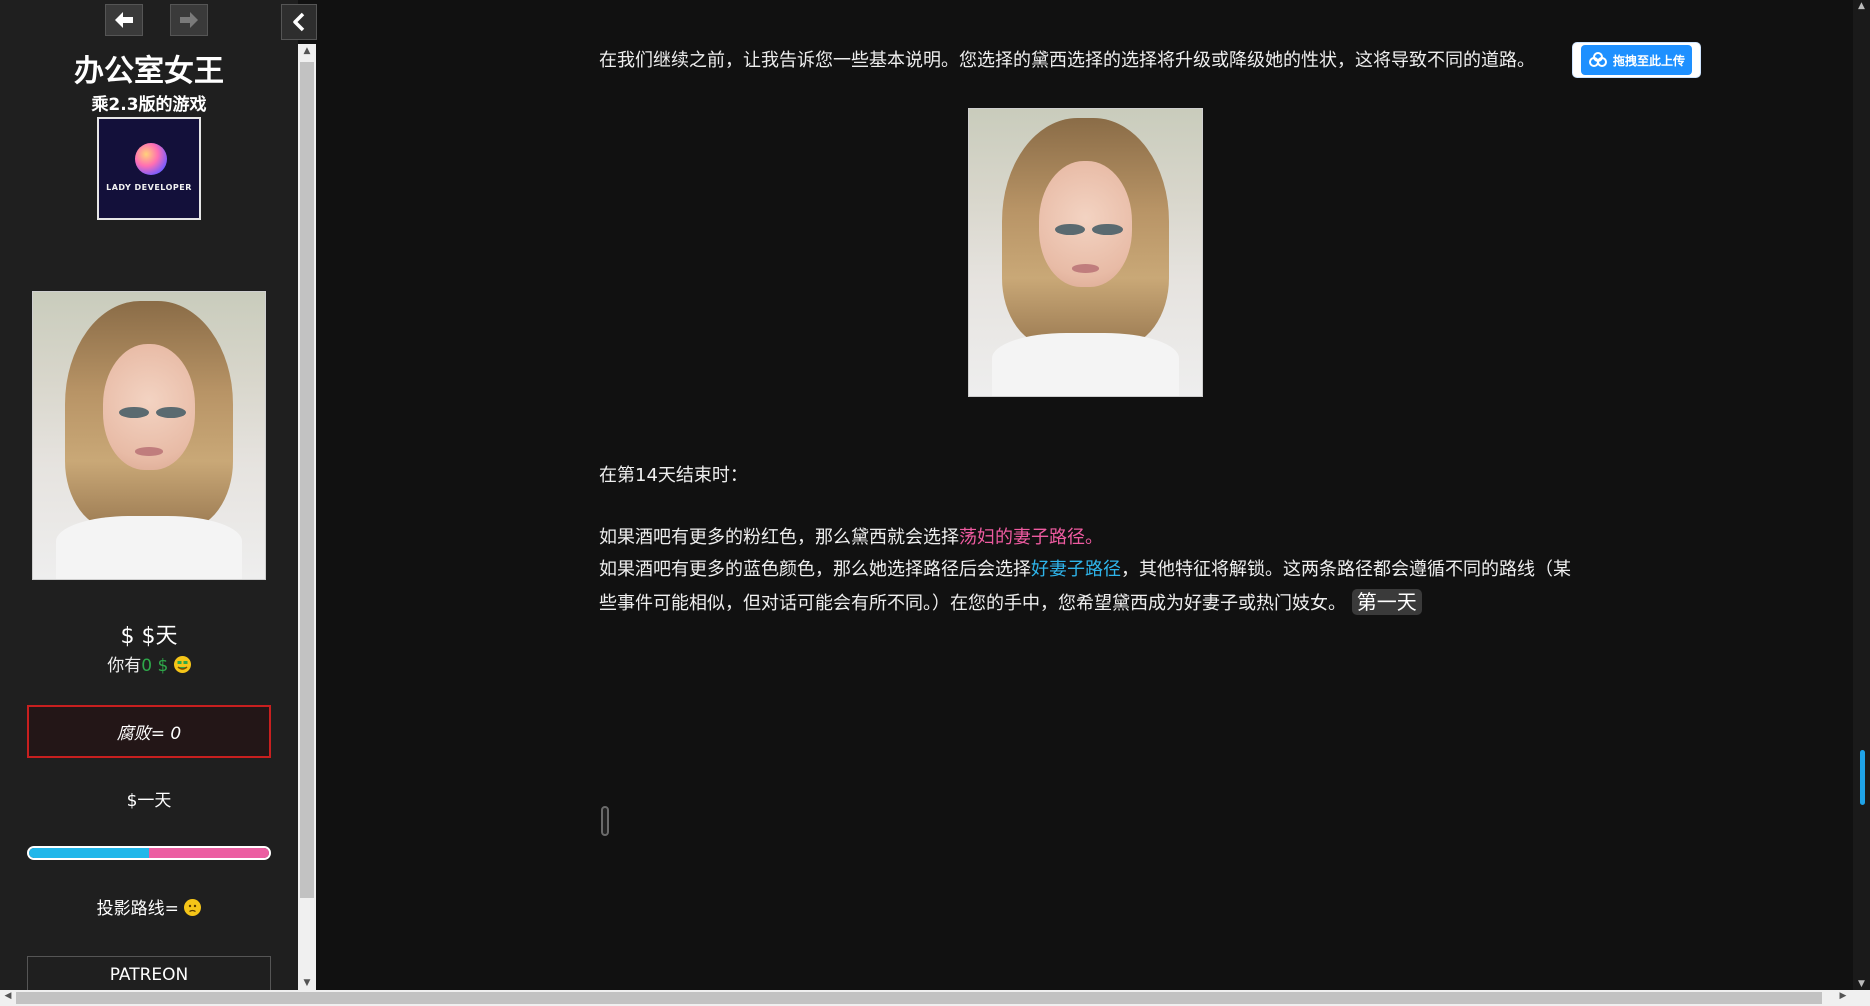 The image size is (1870, 1006). I want to click on story-subtitle: 乘2.3版的游戏, so click(149, 105).